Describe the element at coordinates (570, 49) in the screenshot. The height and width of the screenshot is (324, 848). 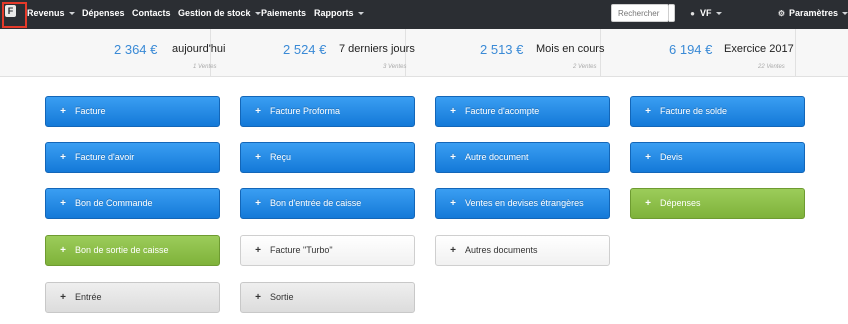
I see `stat-label: Mois en cours` at that location.